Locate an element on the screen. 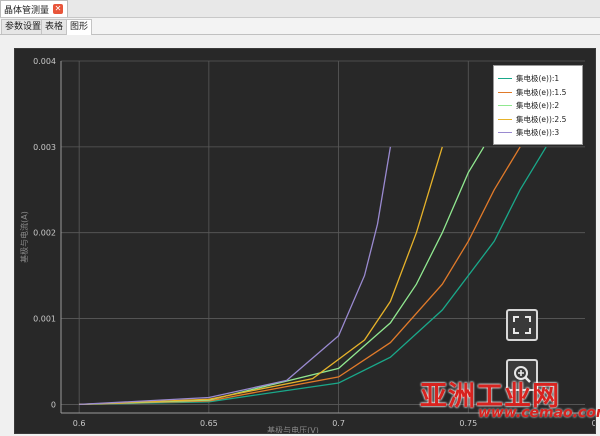  y-tick-label: 0.004 is located at coordinates (44, 61).